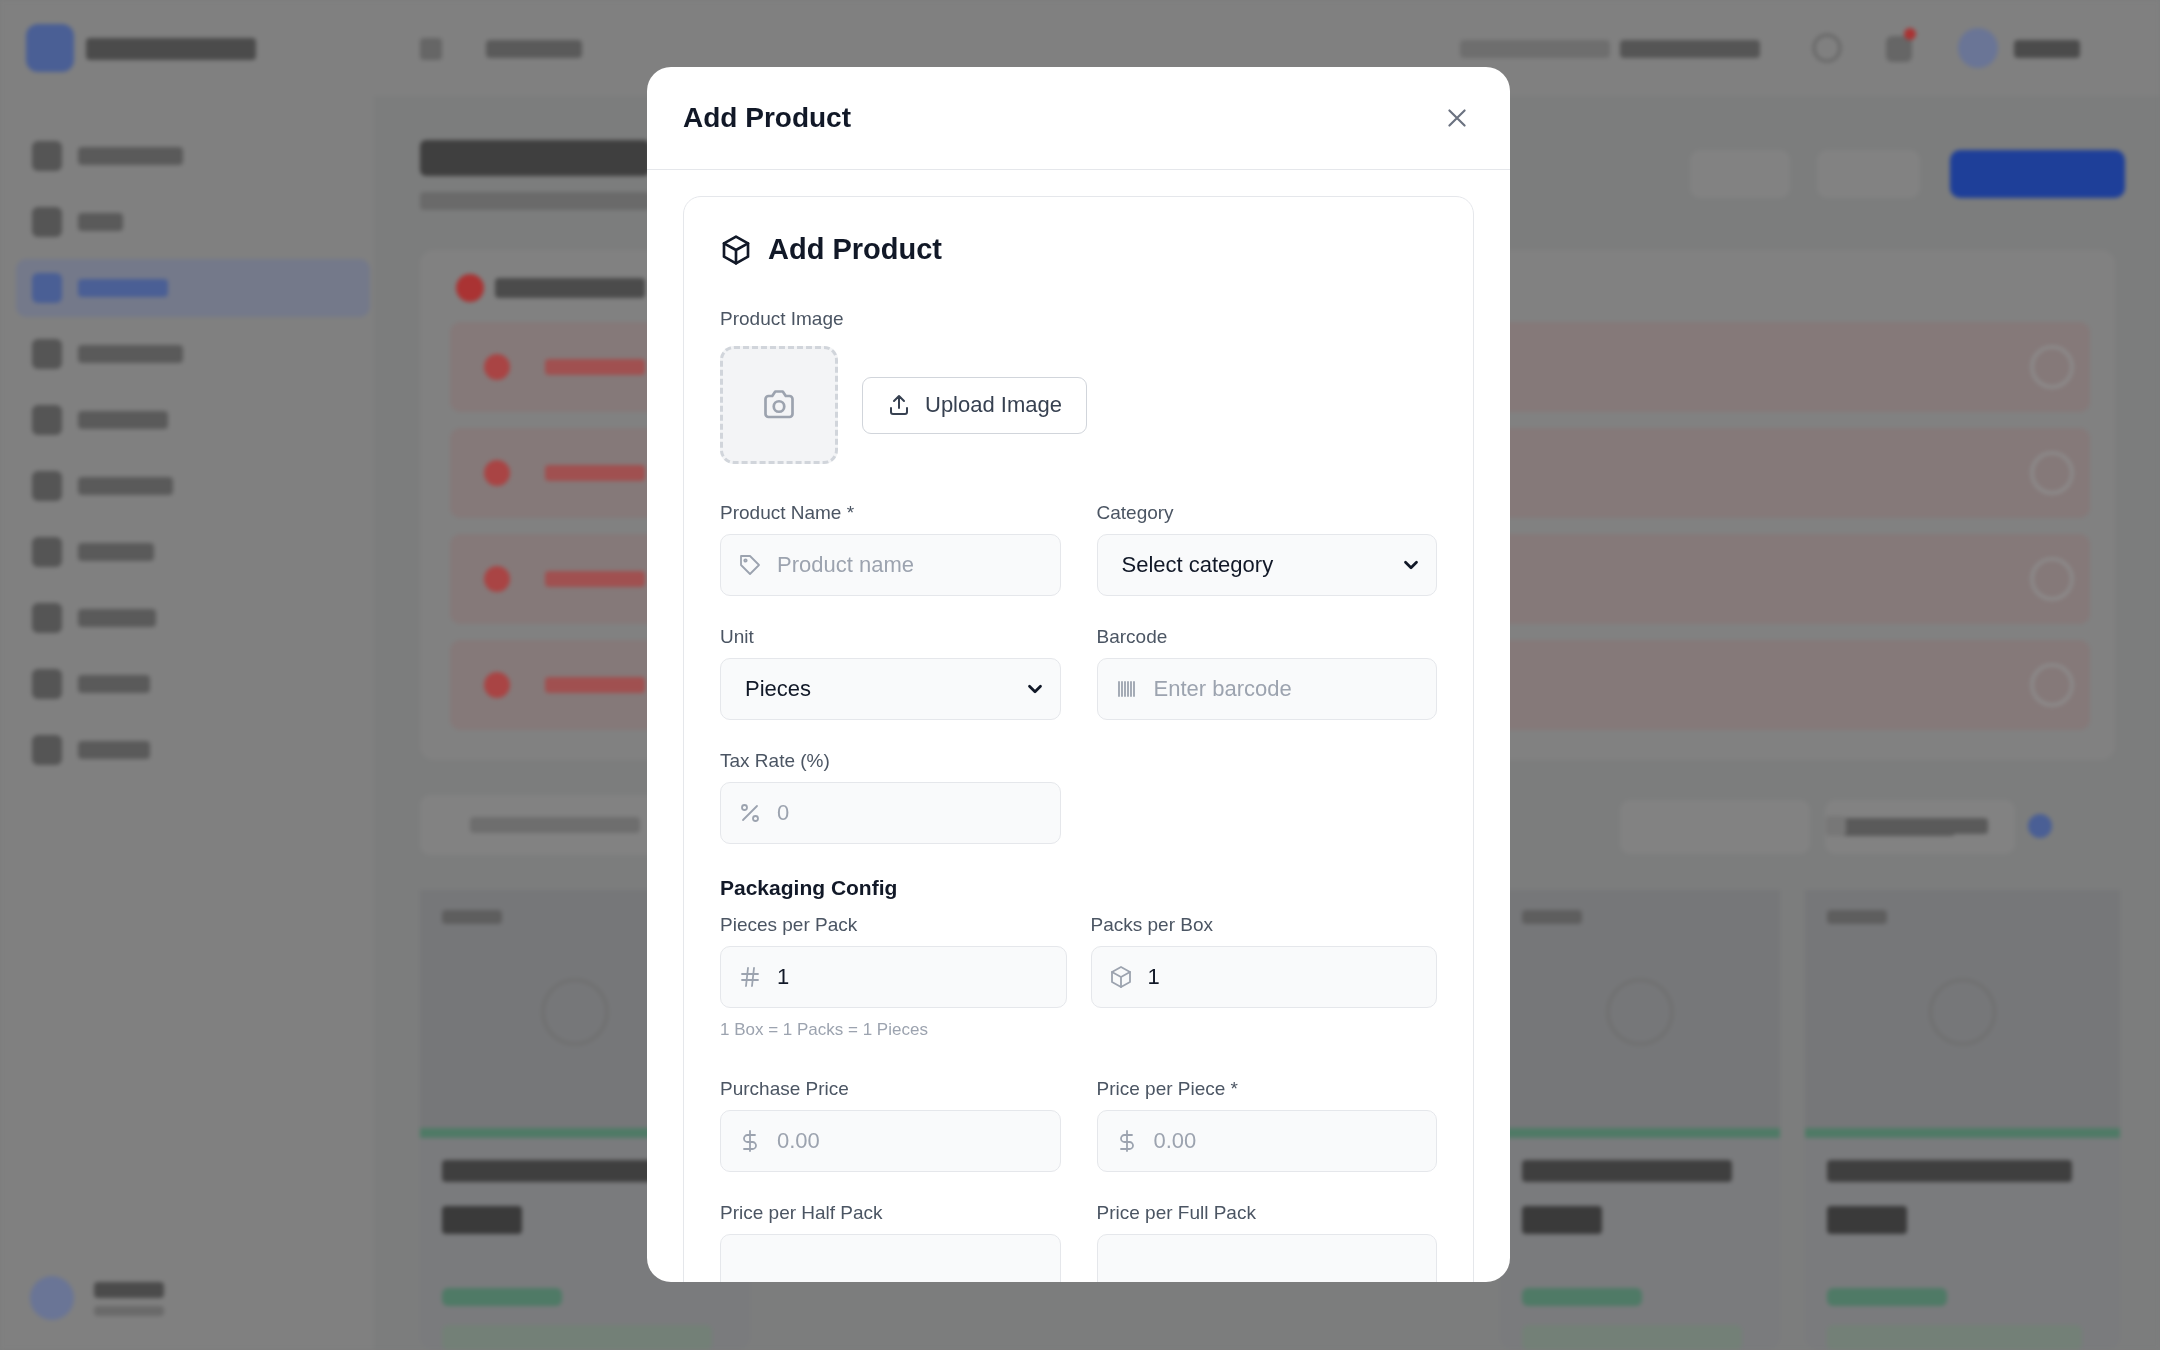 The width and height of the screenshot is (2160, 1350). What do you see at coordinates (899, 405) in the screenshot?
I see `upload-icon` at bounding box center [899, 405].